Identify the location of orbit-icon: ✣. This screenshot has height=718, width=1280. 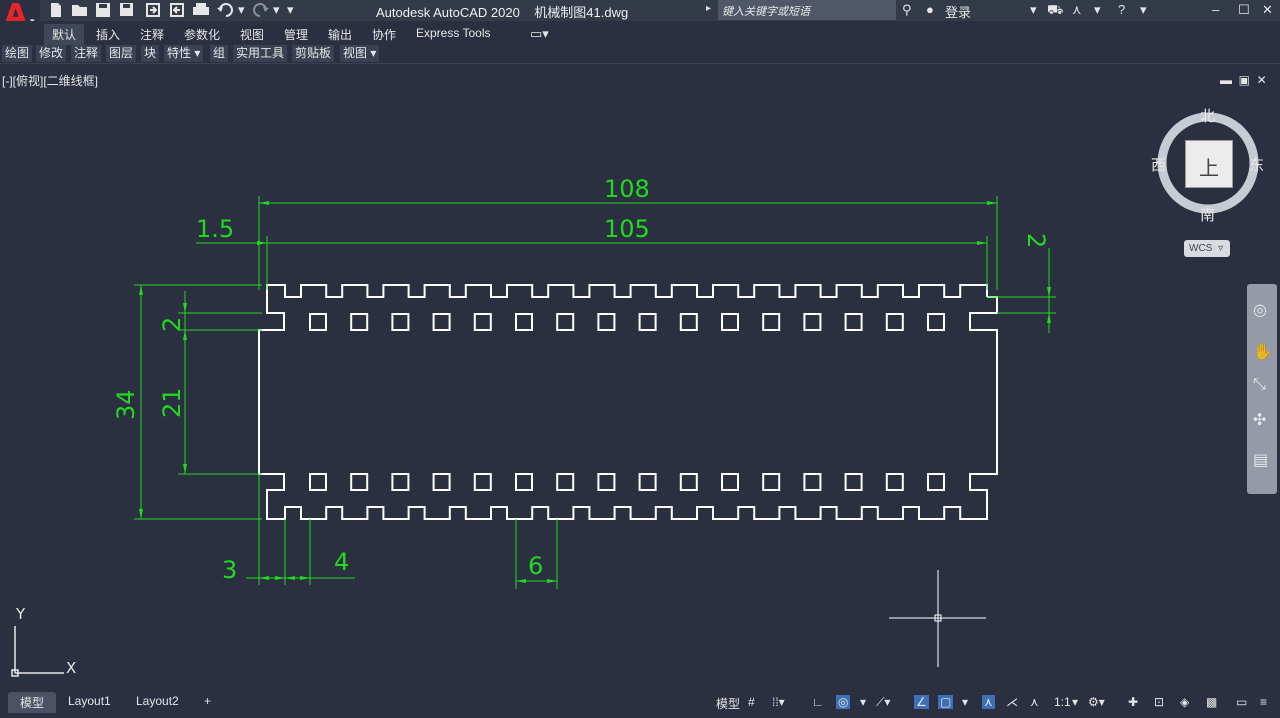
(1259, 420).